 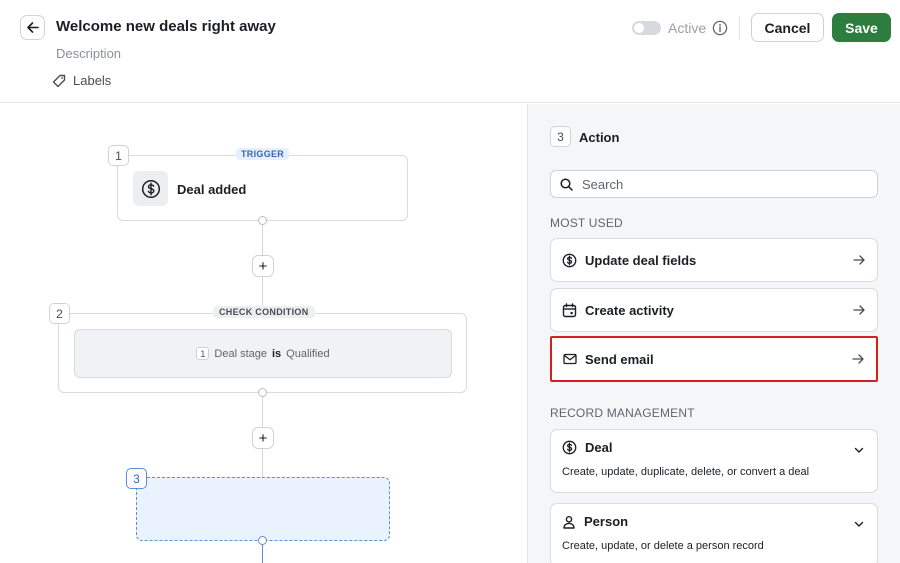 I want to click on mail-icon, so click(x=570, y=359).